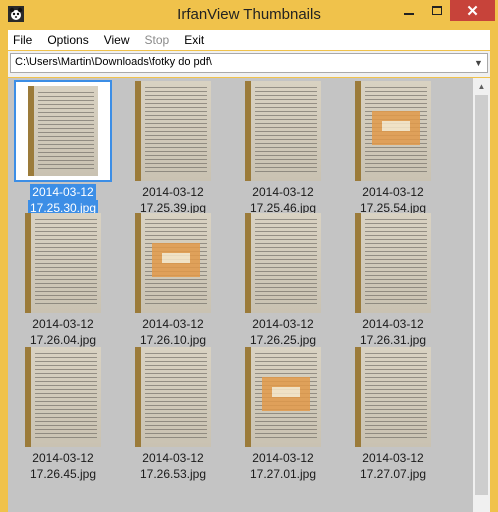 The height and width of the screenshot is (512, 498). What do you see at coordinates (63, 332) in the screenshot?
I see `thumbnail-caption: 2014-03-12 17.26.04.jpg` at bounding box center [63, 332].